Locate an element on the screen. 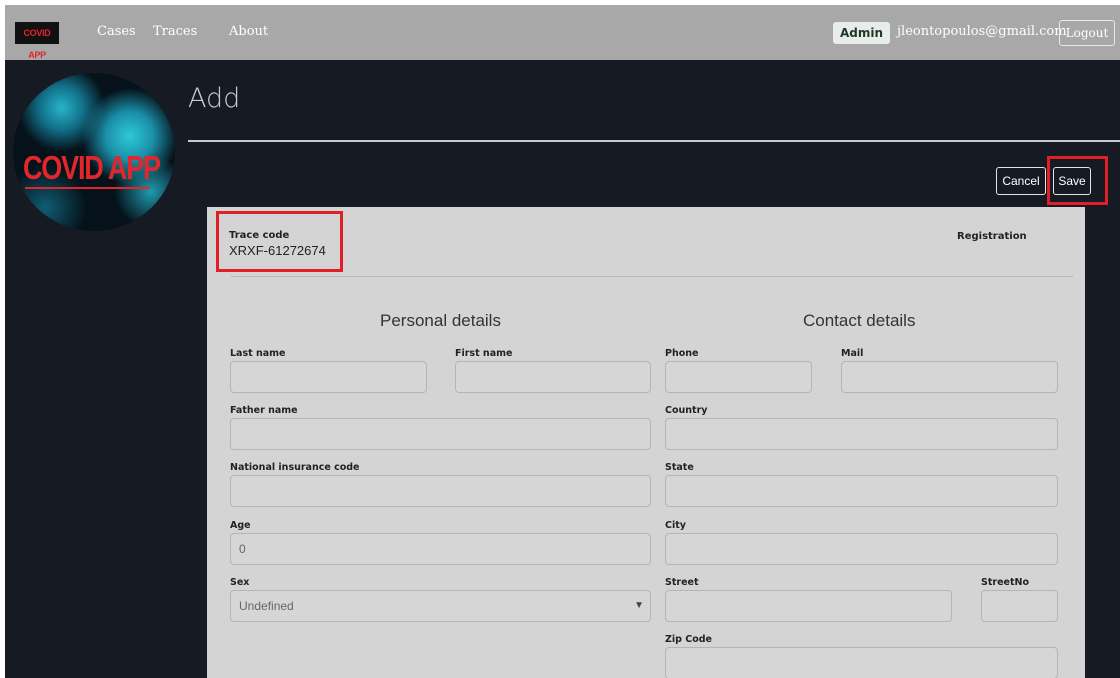 The height and width of the screenshot is (678, 1120). national-insurance-code-label: National insurance code is located at coordinates (295, 467).